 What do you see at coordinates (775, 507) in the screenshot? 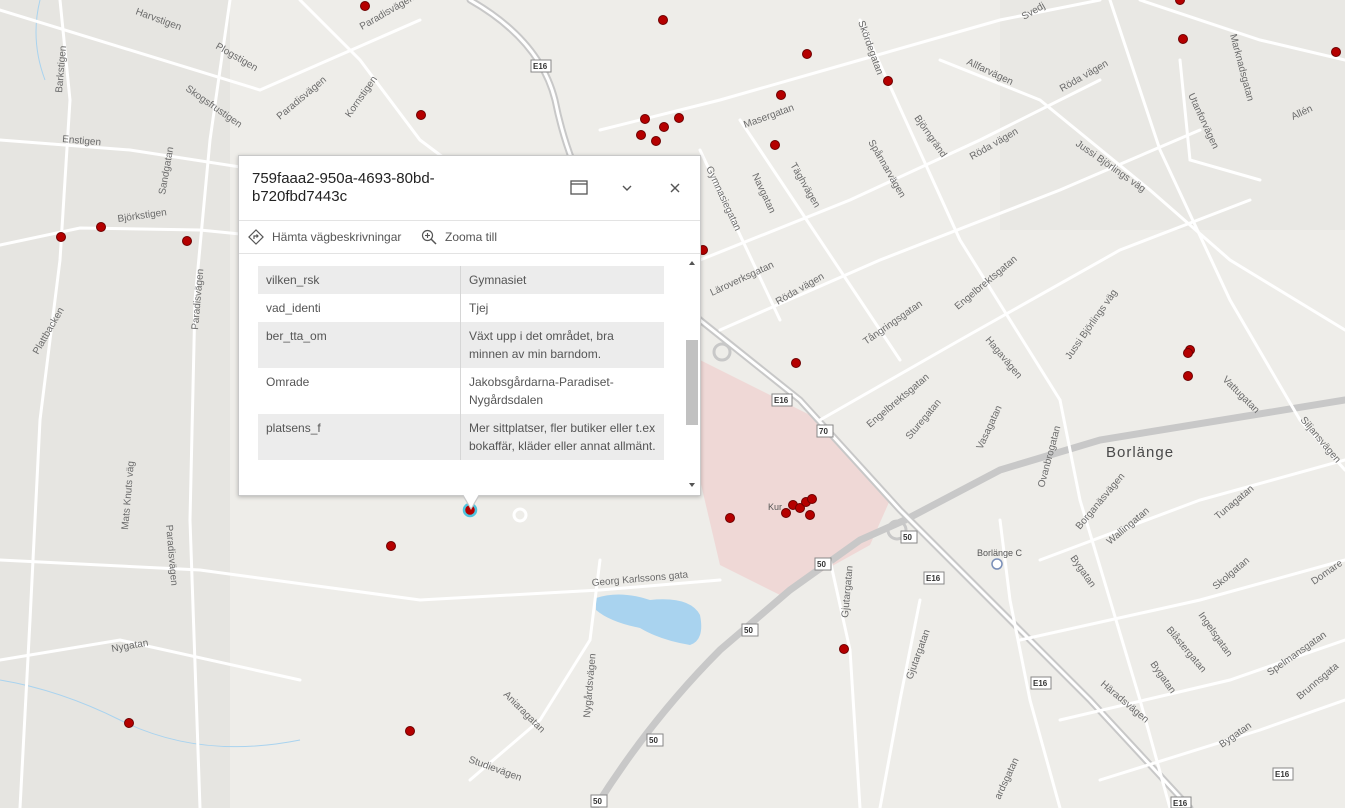
I see `mall-label: Kur` at bounding box center [775, 507].